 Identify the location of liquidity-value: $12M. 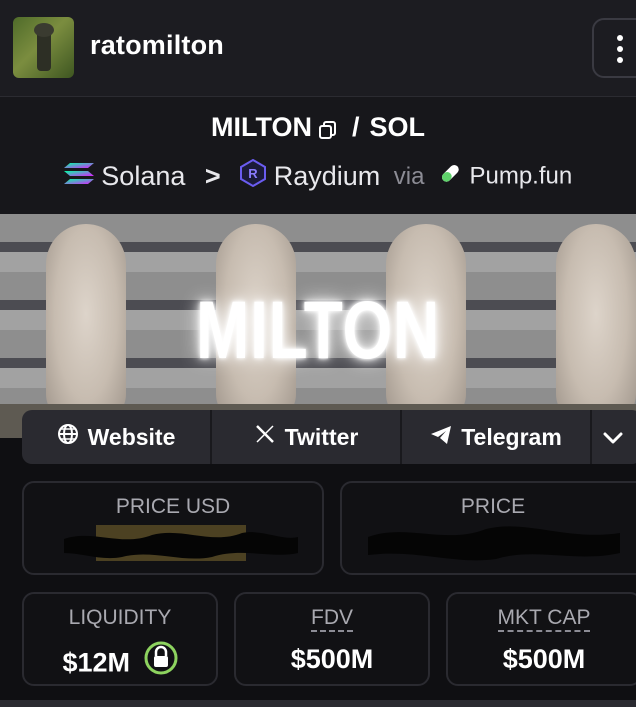
(120, 663).